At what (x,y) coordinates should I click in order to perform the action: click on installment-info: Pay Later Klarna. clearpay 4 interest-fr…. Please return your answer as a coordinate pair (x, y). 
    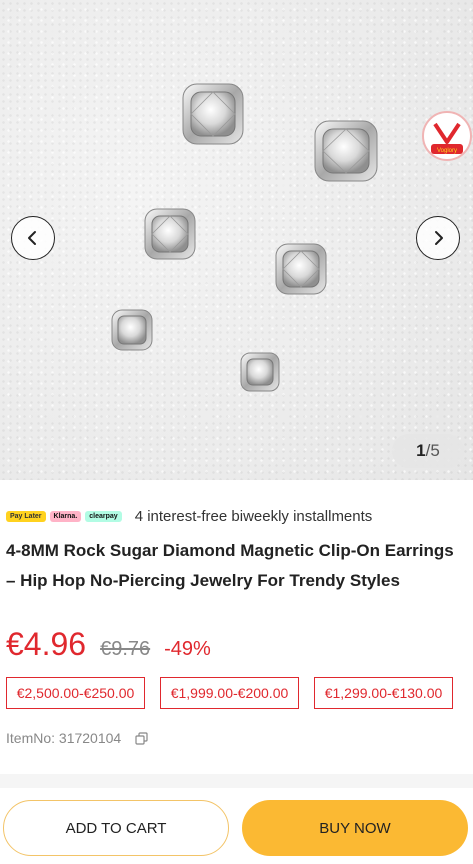
    Looking at the image, I should click on (189, 516).